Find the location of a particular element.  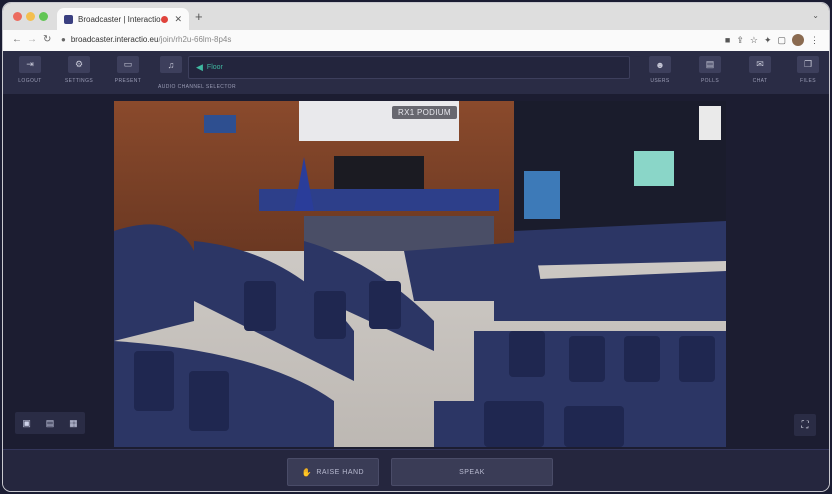

users-button: ☻ USERS is located at coordinates (660, 70).